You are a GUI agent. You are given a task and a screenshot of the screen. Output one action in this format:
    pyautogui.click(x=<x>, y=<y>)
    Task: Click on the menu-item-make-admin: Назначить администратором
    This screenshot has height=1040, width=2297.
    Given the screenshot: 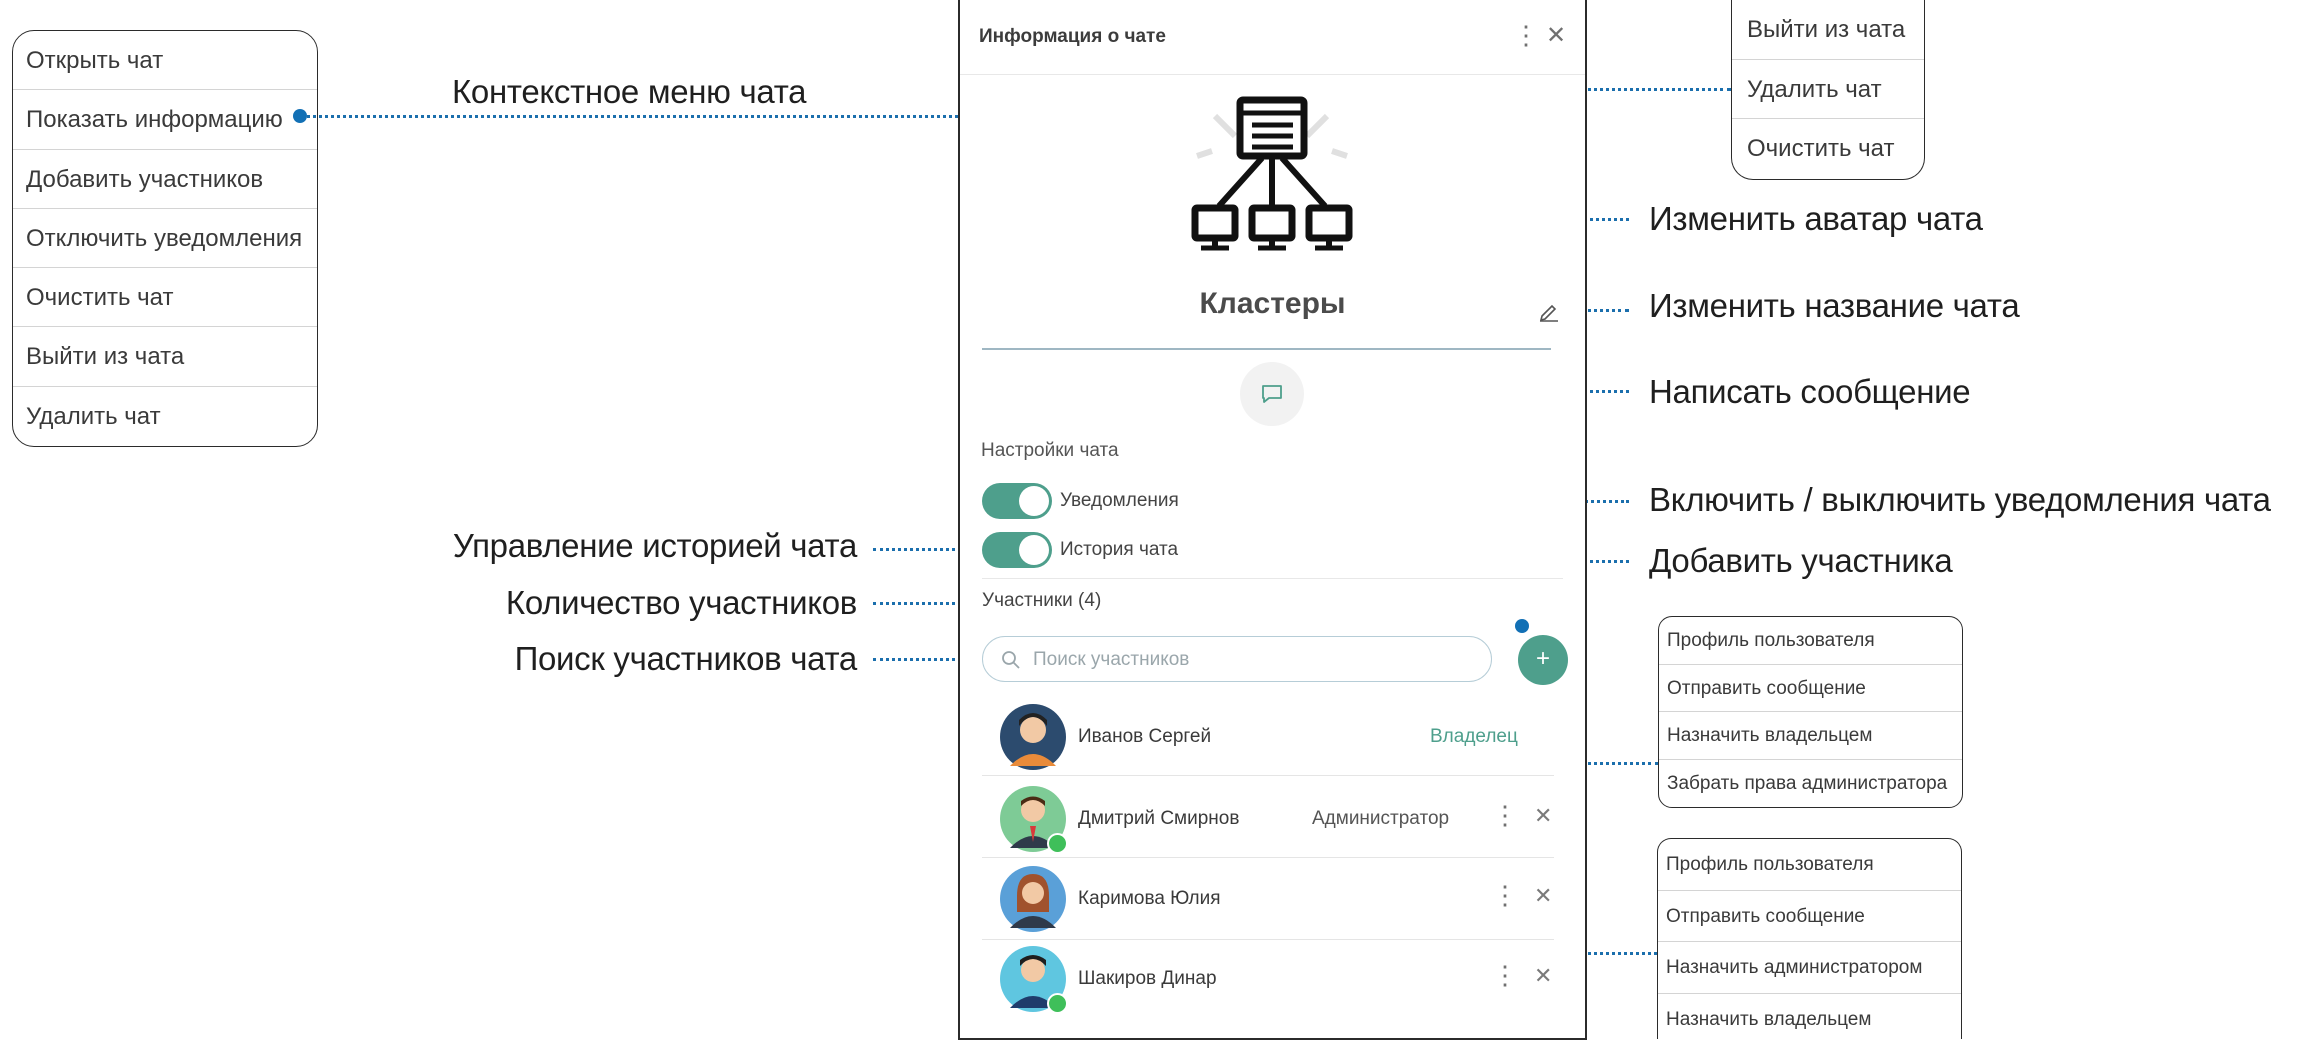 What is the action you would take?
    pyautogui.click(x=1809, y=968)
    